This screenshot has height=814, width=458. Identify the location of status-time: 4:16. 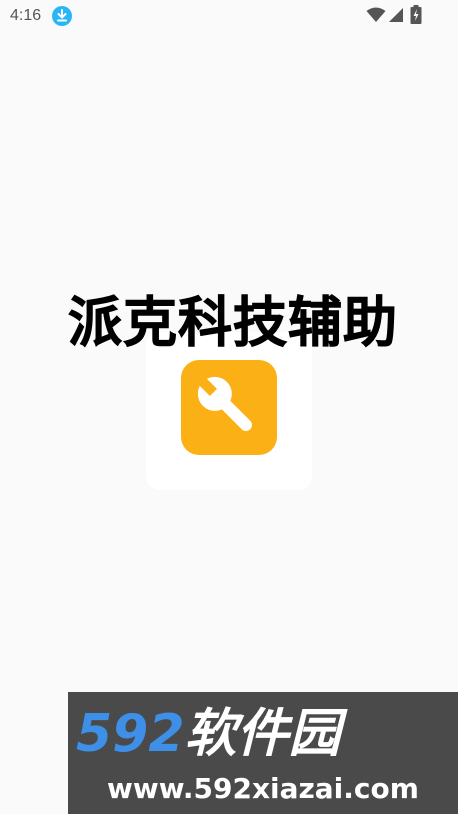
(26, 15).